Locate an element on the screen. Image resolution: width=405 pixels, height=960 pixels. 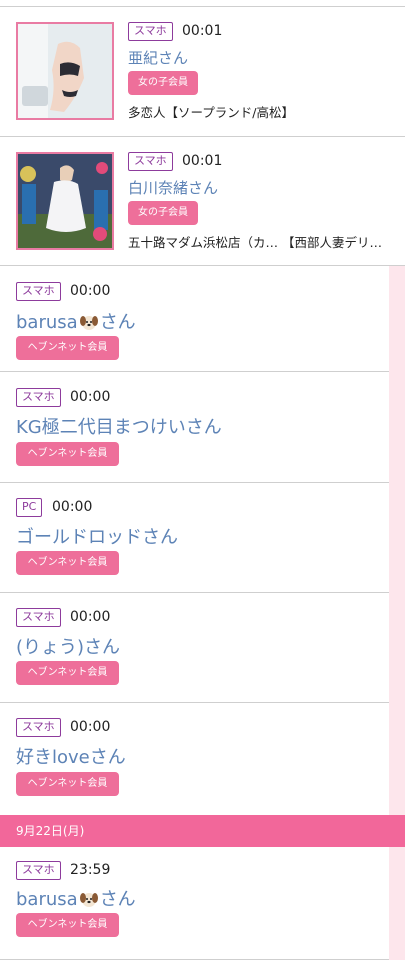
list-item: スマホ 00:00 (りょう)さん ヘブンネット会員 is located at coordinates (194, 648).